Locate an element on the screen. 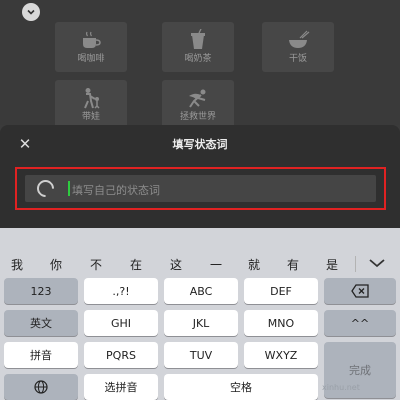  status-input: 填写自己的状态词 is located at coordinates (200, 188).